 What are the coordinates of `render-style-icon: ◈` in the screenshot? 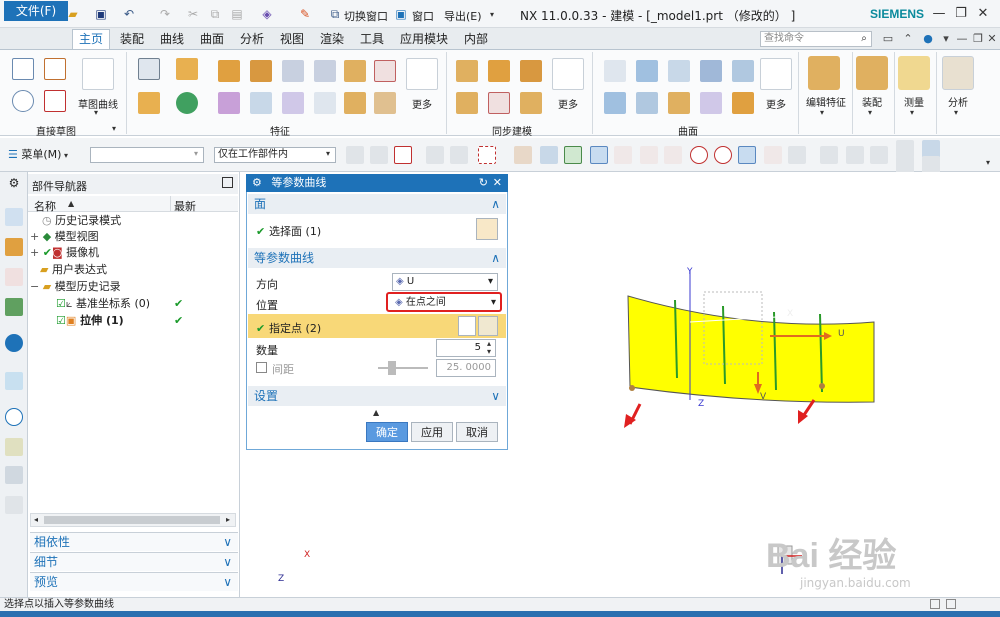 It's located at (267, 14).